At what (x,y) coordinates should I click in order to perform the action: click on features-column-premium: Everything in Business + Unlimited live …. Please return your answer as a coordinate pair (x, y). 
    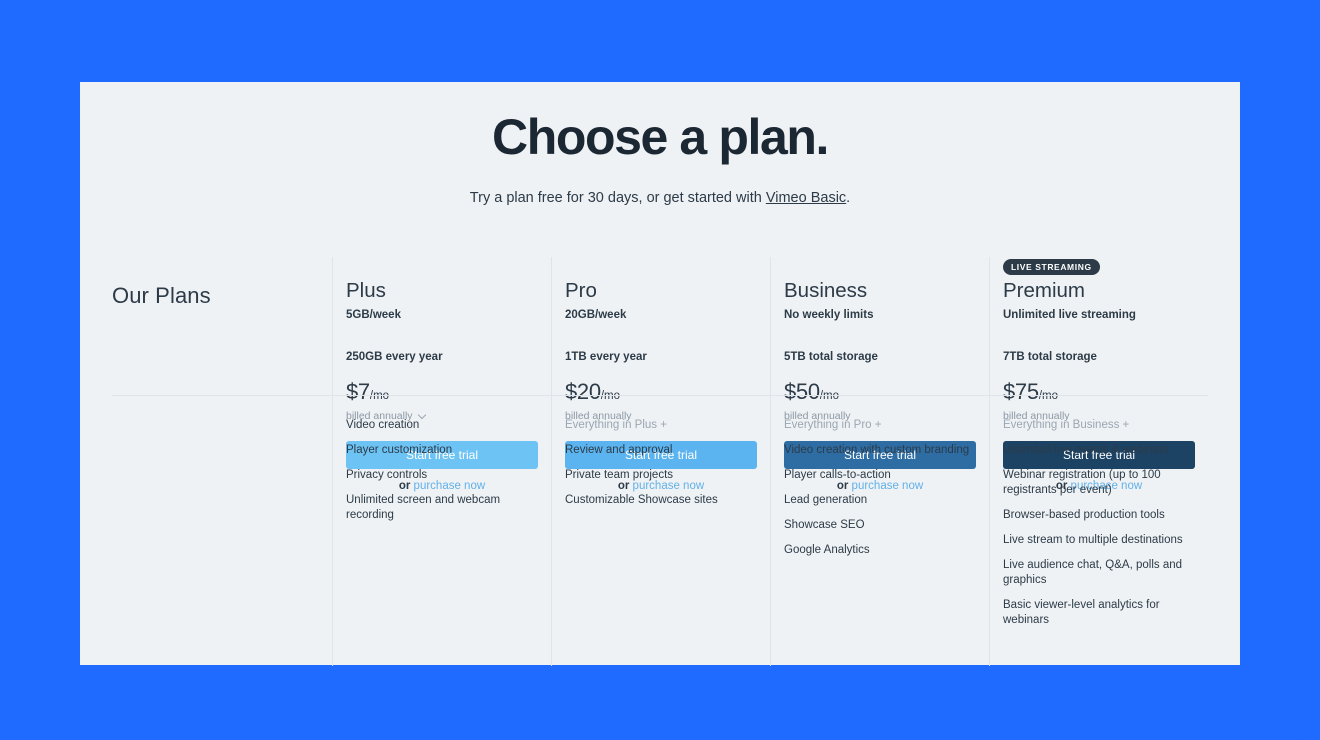
    Looking at the image, I should click on (1098, 531).